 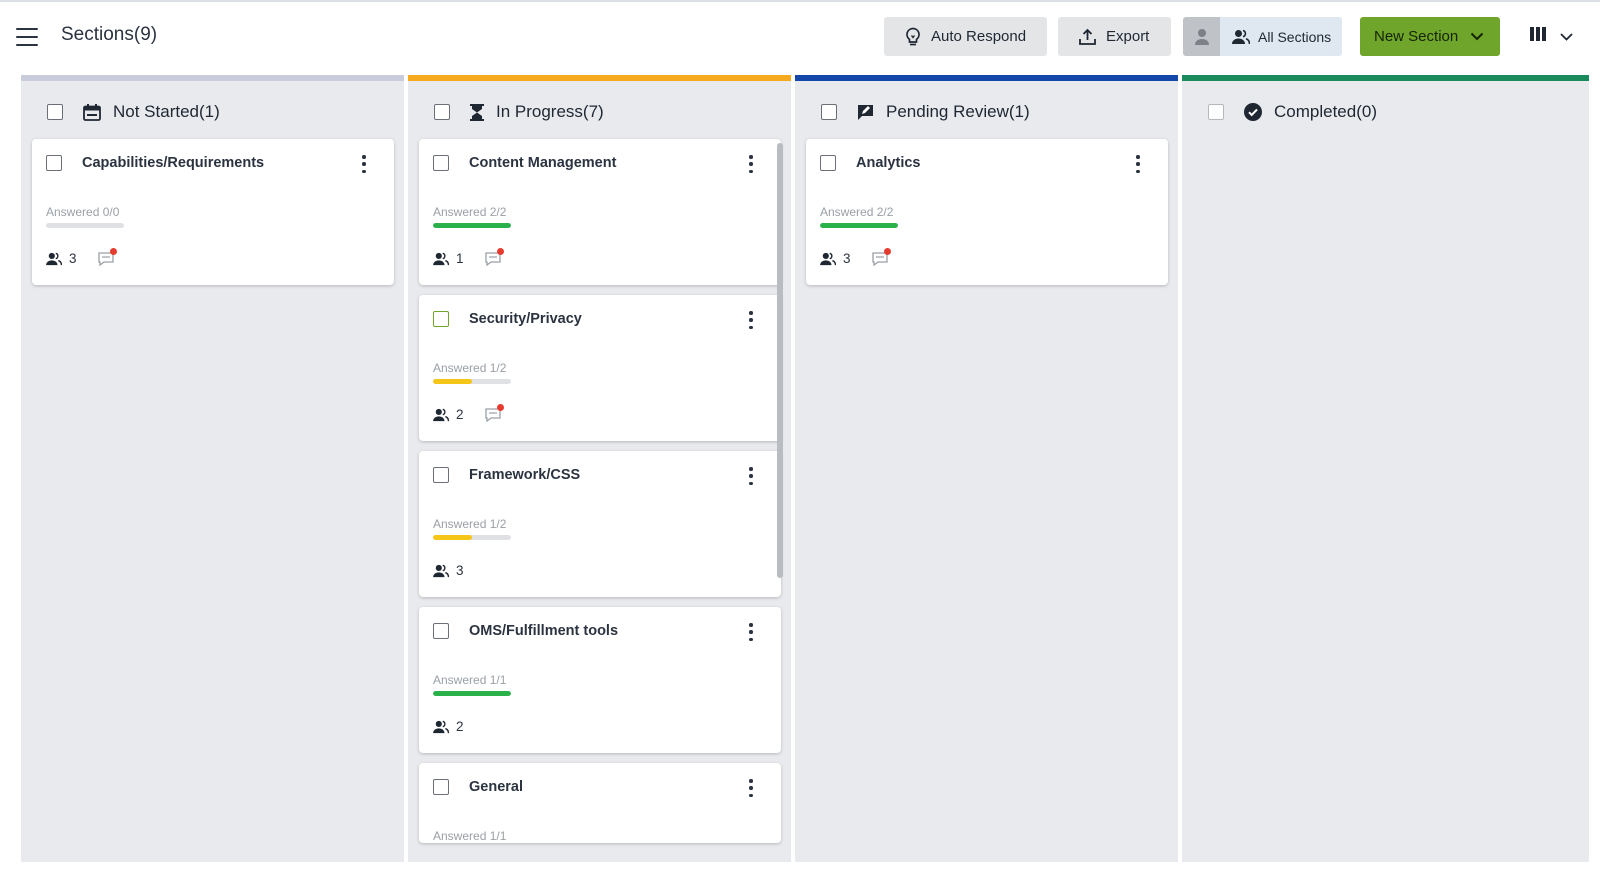 What do you see at coordinates (780, 360) in the screenshot?
I see `scrollbar` at bounding box center [780, 360].